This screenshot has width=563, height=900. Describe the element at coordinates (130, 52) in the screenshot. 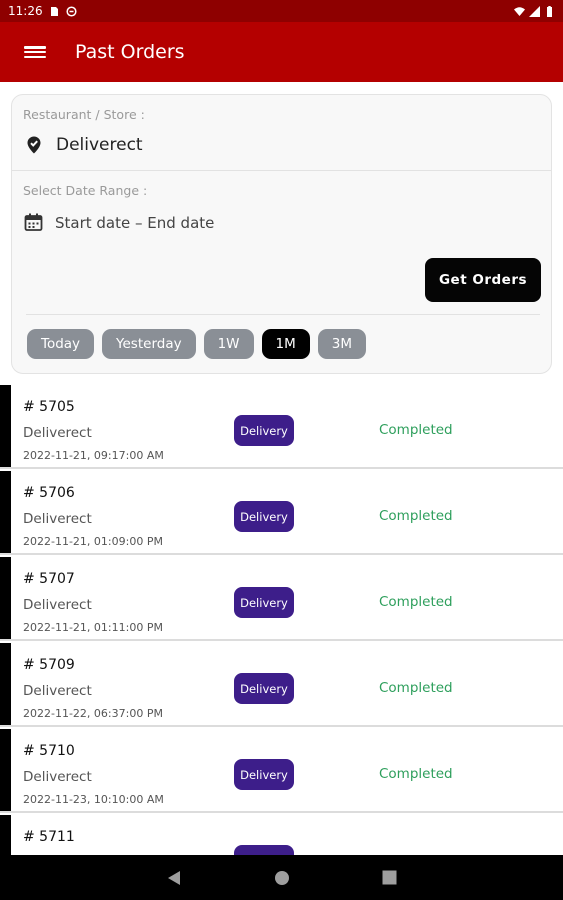

I see `page-title: Past Orders` at that location.